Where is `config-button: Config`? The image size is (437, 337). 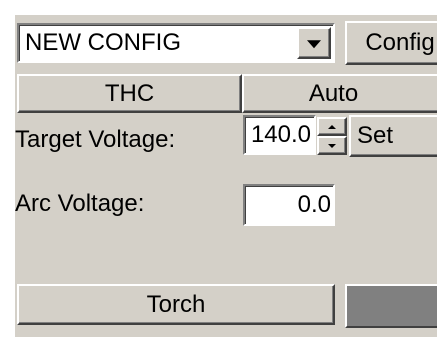
config-button: Config is located at coordinates (391, 43).